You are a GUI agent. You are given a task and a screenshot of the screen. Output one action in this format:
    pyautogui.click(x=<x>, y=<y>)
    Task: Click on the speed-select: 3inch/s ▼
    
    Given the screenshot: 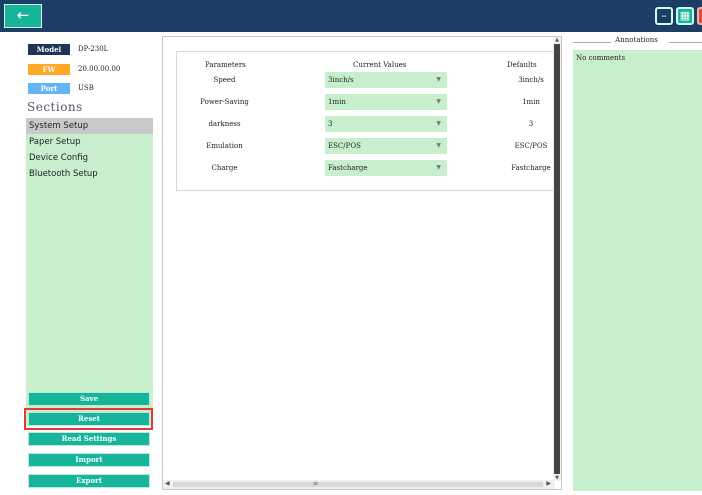 What is the action you would take?
    pyautogui.click(x=386, y=80)
    